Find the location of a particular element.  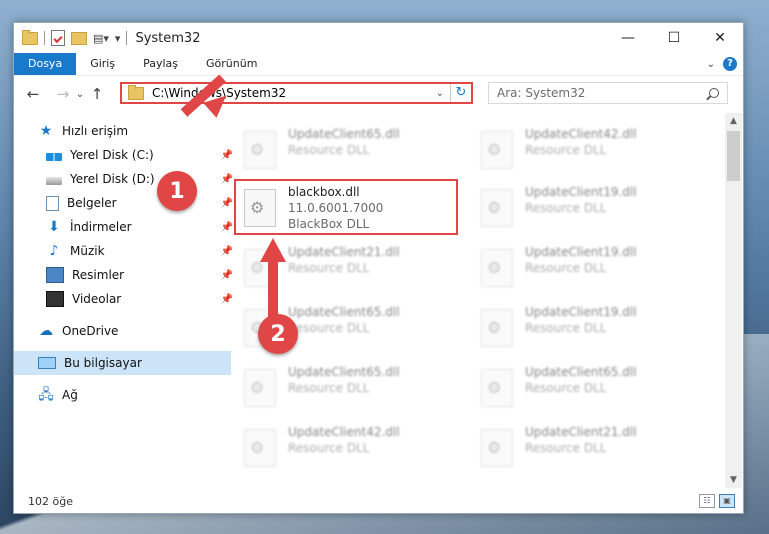

window-title: System32 is located at coordinates (168, 38).